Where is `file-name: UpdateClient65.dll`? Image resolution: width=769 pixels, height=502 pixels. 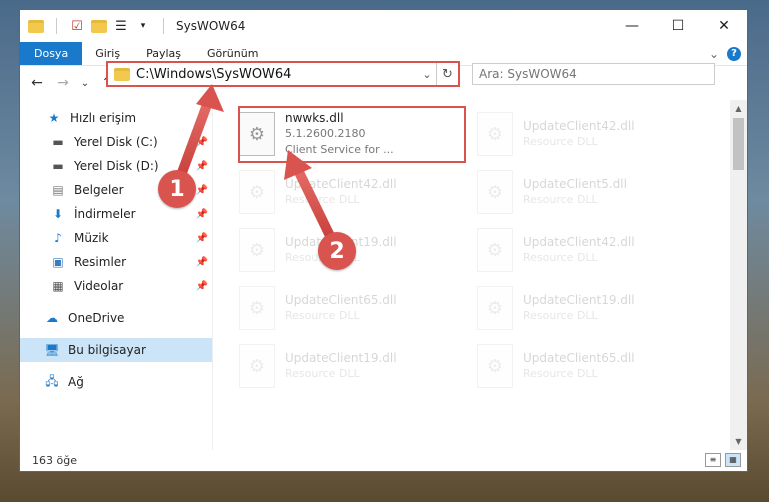
file-name: UpdateClient65.dll is located at coordinates (579, 358).